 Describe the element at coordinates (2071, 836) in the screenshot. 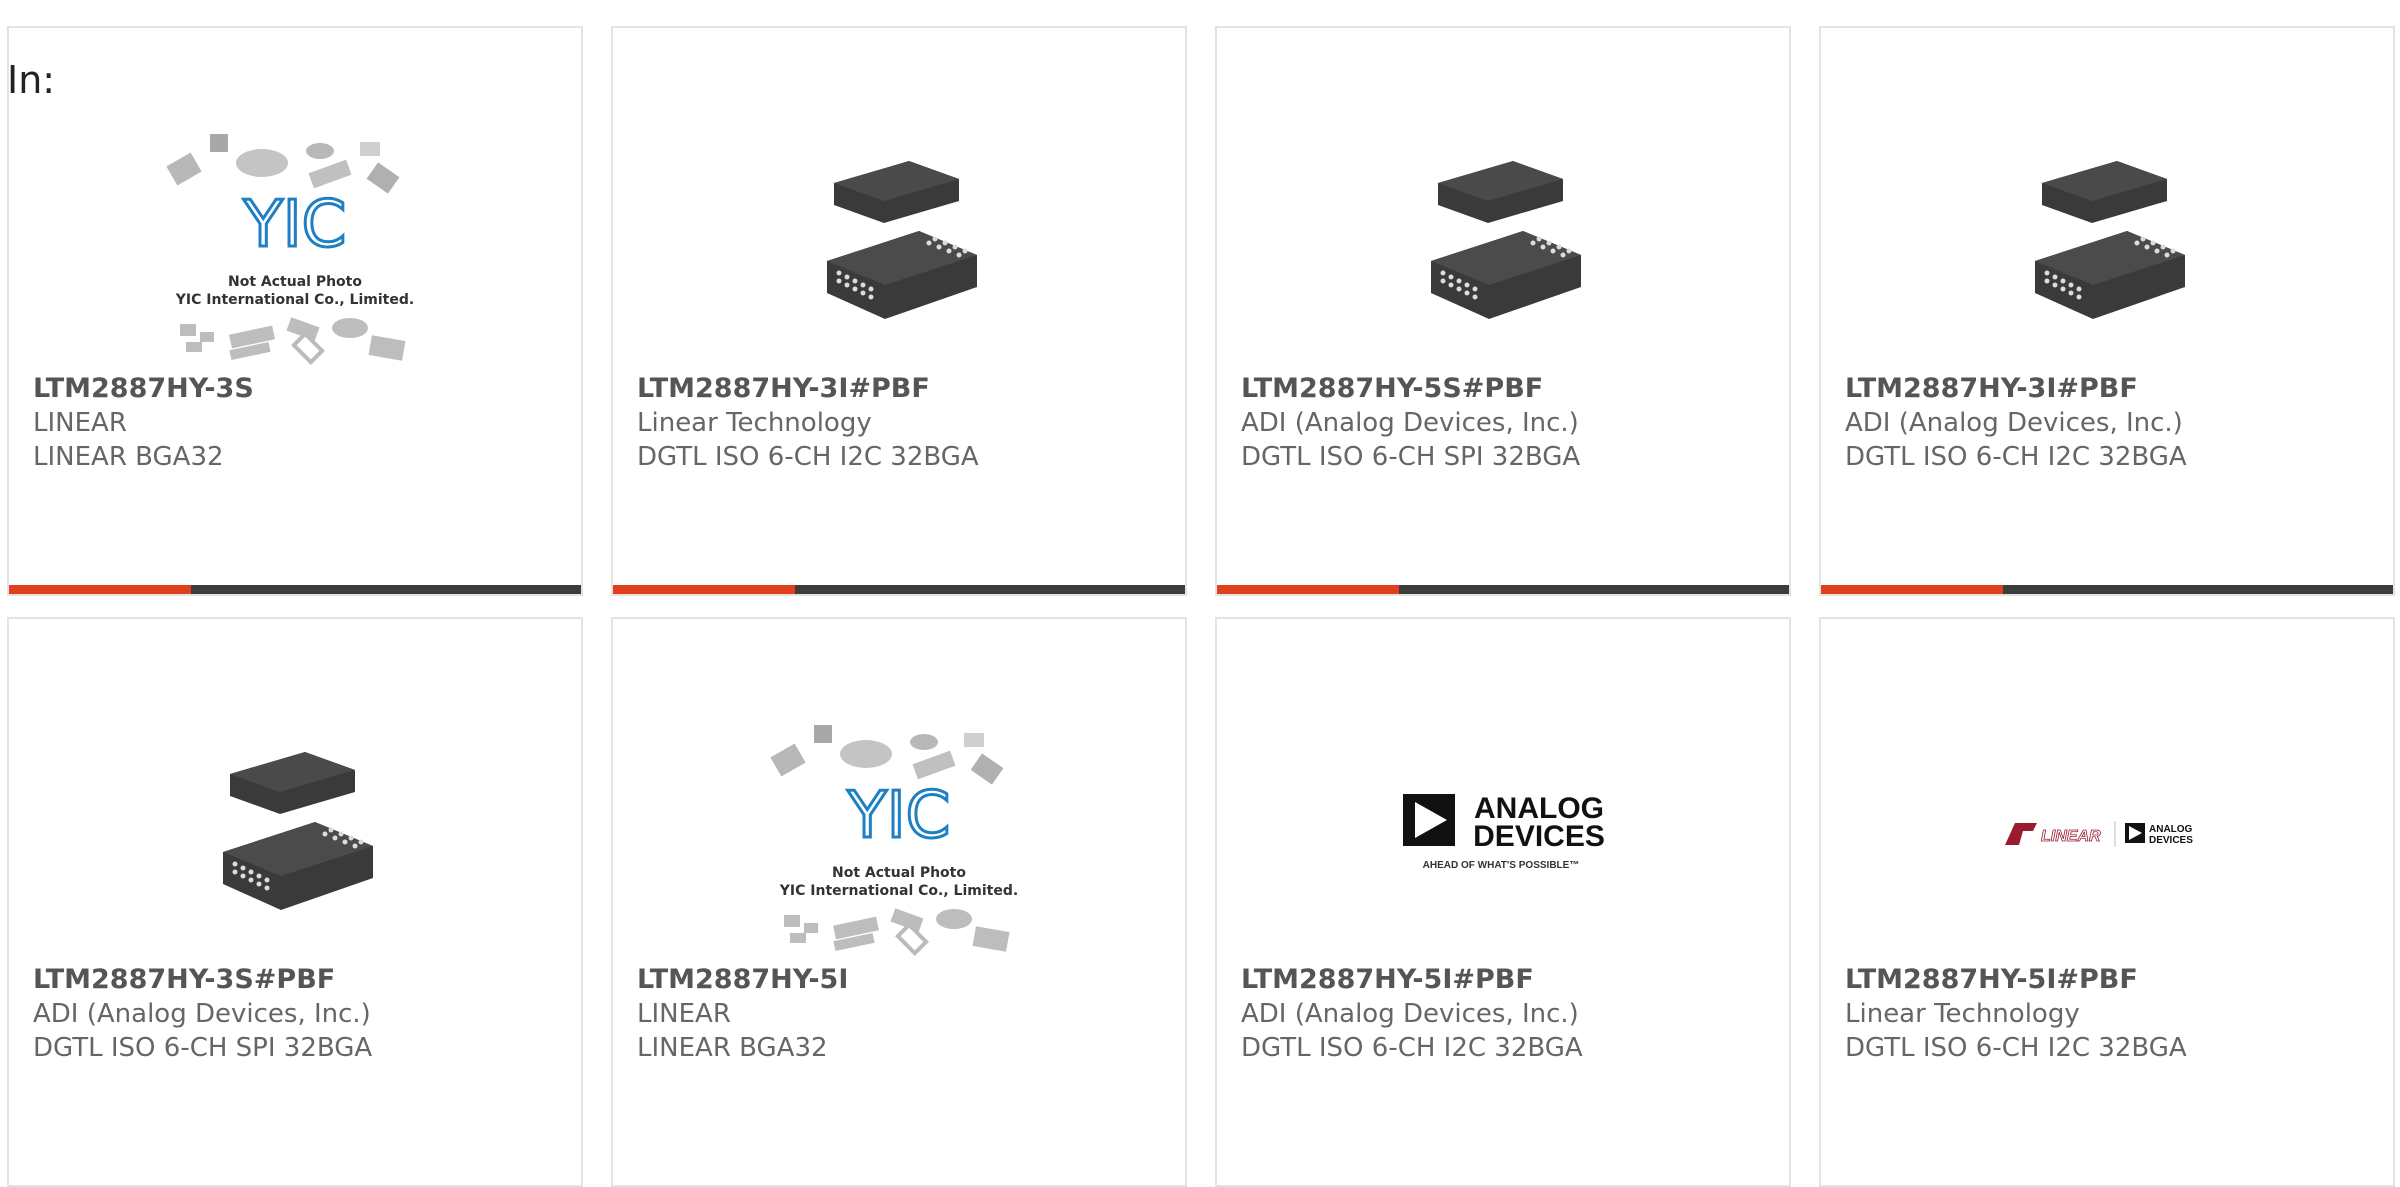

I see `linear-logo-text: LINEAR` at that location.